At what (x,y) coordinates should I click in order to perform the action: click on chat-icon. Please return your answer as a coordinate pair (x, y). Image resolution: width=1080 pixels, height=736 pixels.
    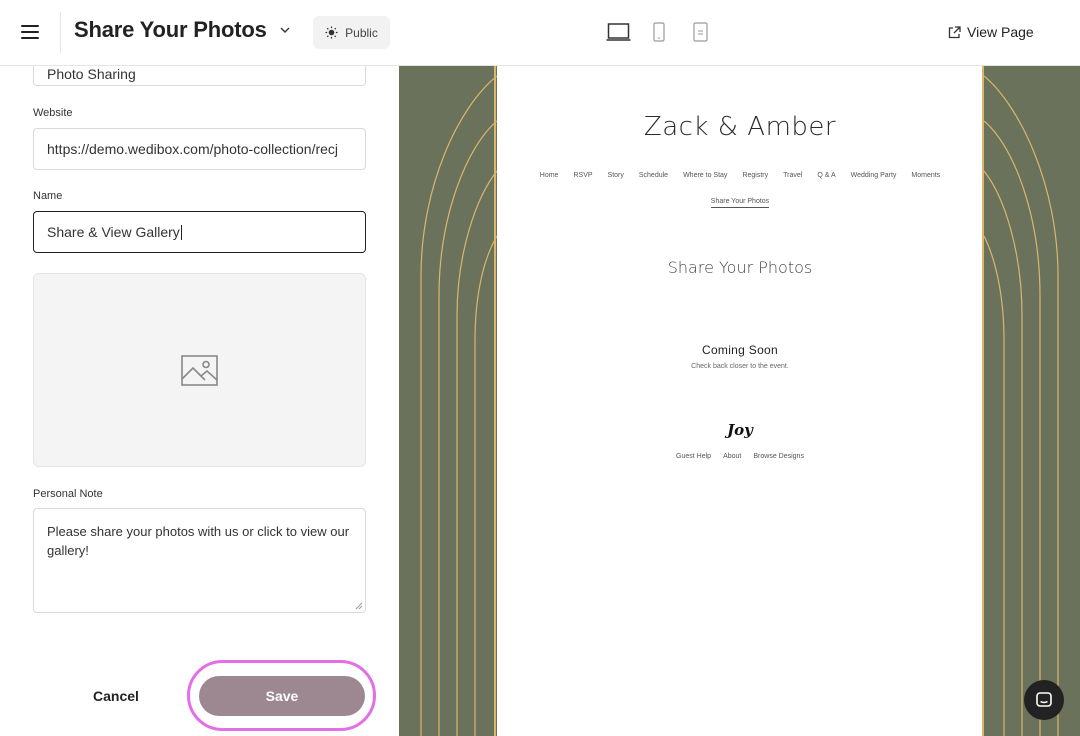
    Looking at the image, I should click on (1044, 699).